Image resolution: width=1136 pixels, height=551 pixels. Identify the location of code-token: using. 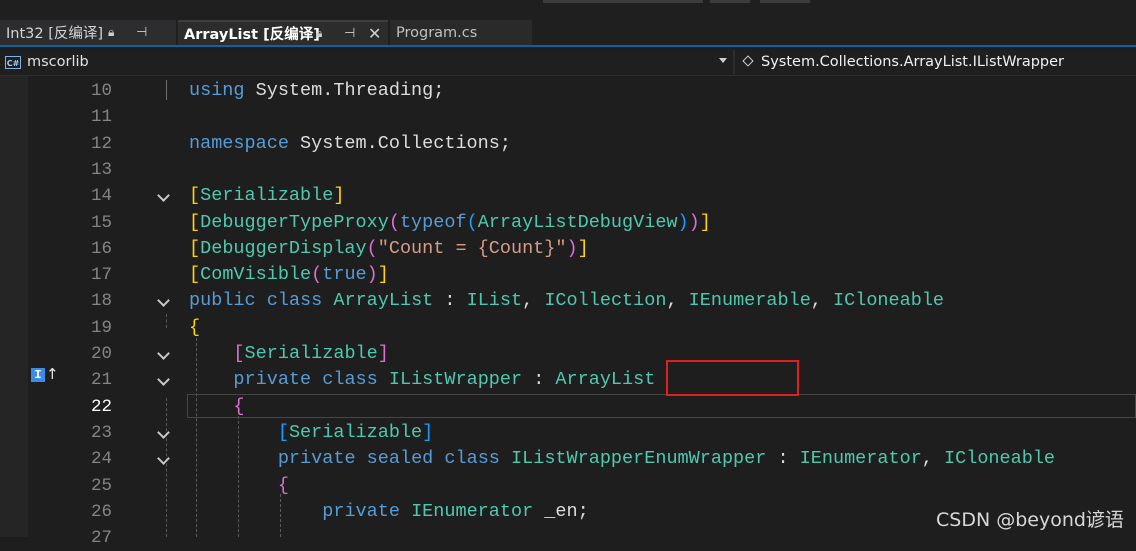
(217, 90).